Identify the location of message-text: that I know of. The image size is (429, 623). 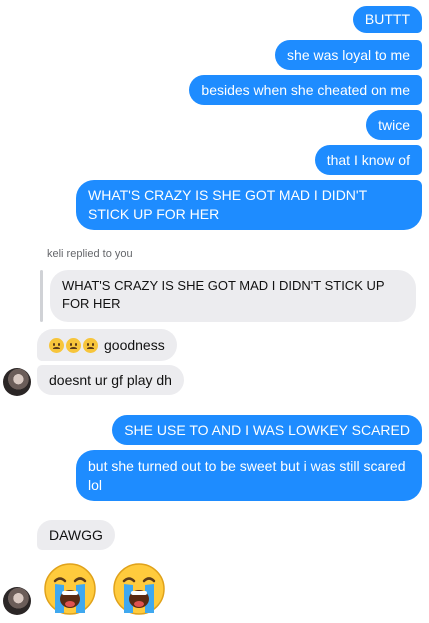
(368, 159).